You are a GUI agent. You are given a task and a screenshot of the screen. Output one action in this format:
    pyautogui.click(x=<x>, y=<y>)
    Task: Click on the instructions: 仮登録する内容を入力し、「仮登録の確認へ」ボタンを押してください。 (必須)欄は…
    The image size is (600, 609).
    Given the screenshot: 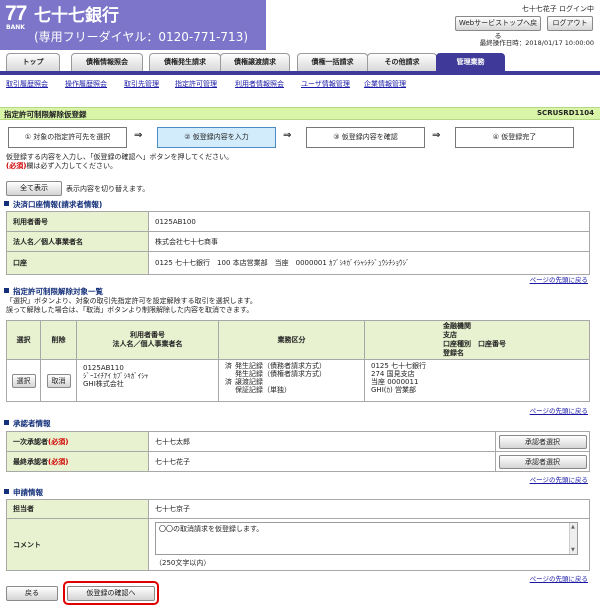 What is the action you would take?
    pyautogui.click(x=119, y=162)
    